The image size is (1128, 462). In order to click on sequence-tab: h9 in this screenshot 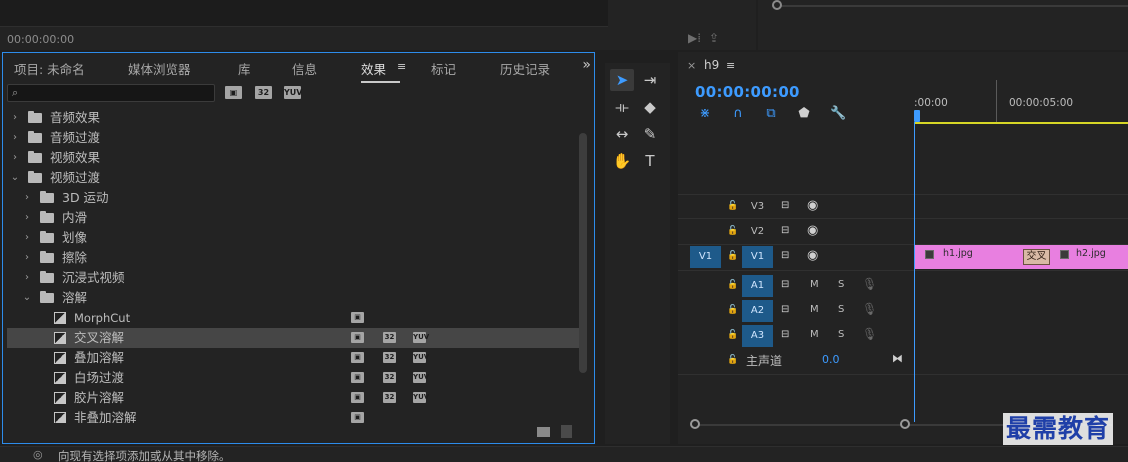, I will do `click(711, 65)`.